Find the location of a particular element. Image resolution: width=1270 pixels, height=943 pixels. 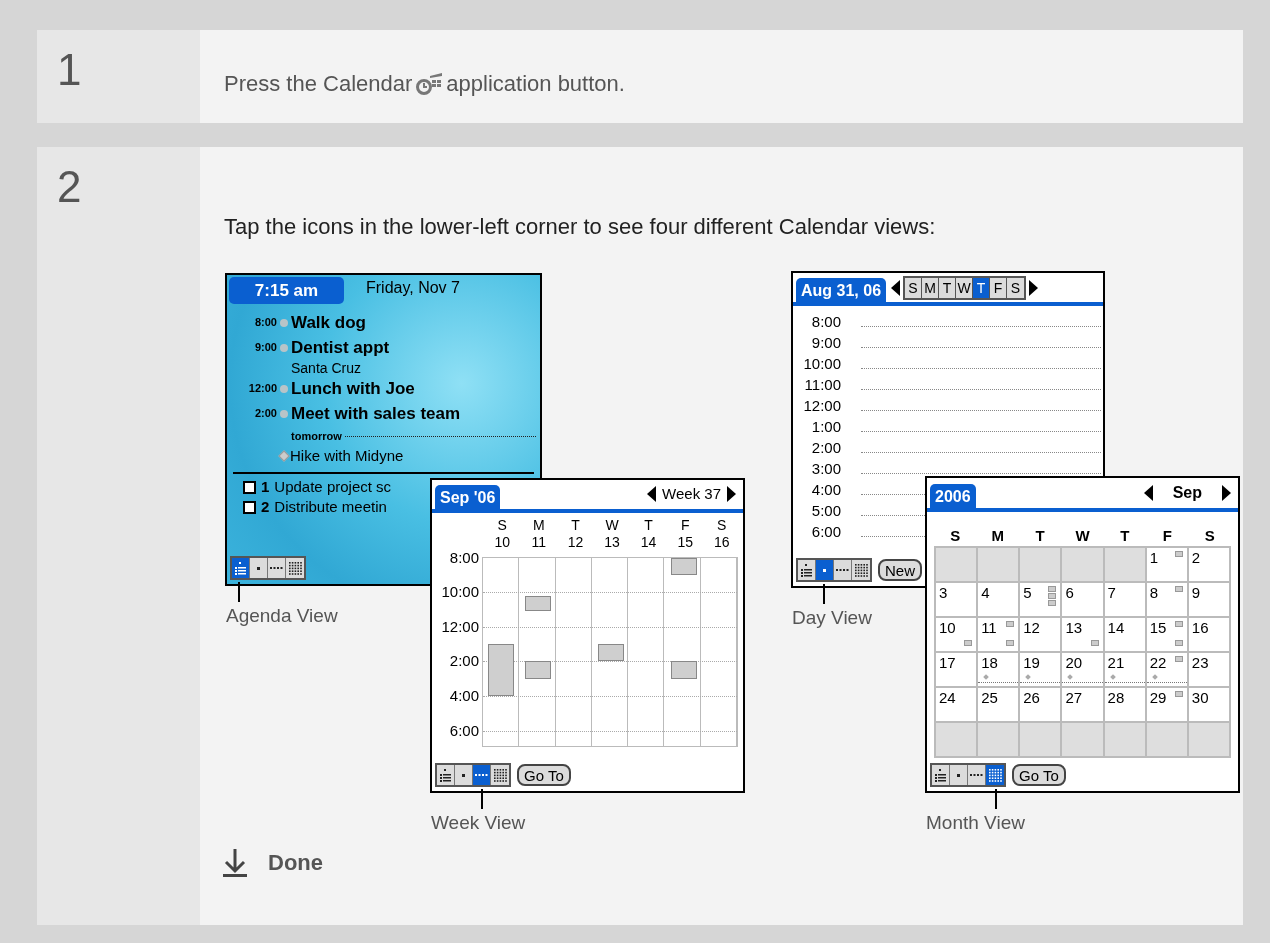

day-cell: 7 is located at coordinates (1124, 599).